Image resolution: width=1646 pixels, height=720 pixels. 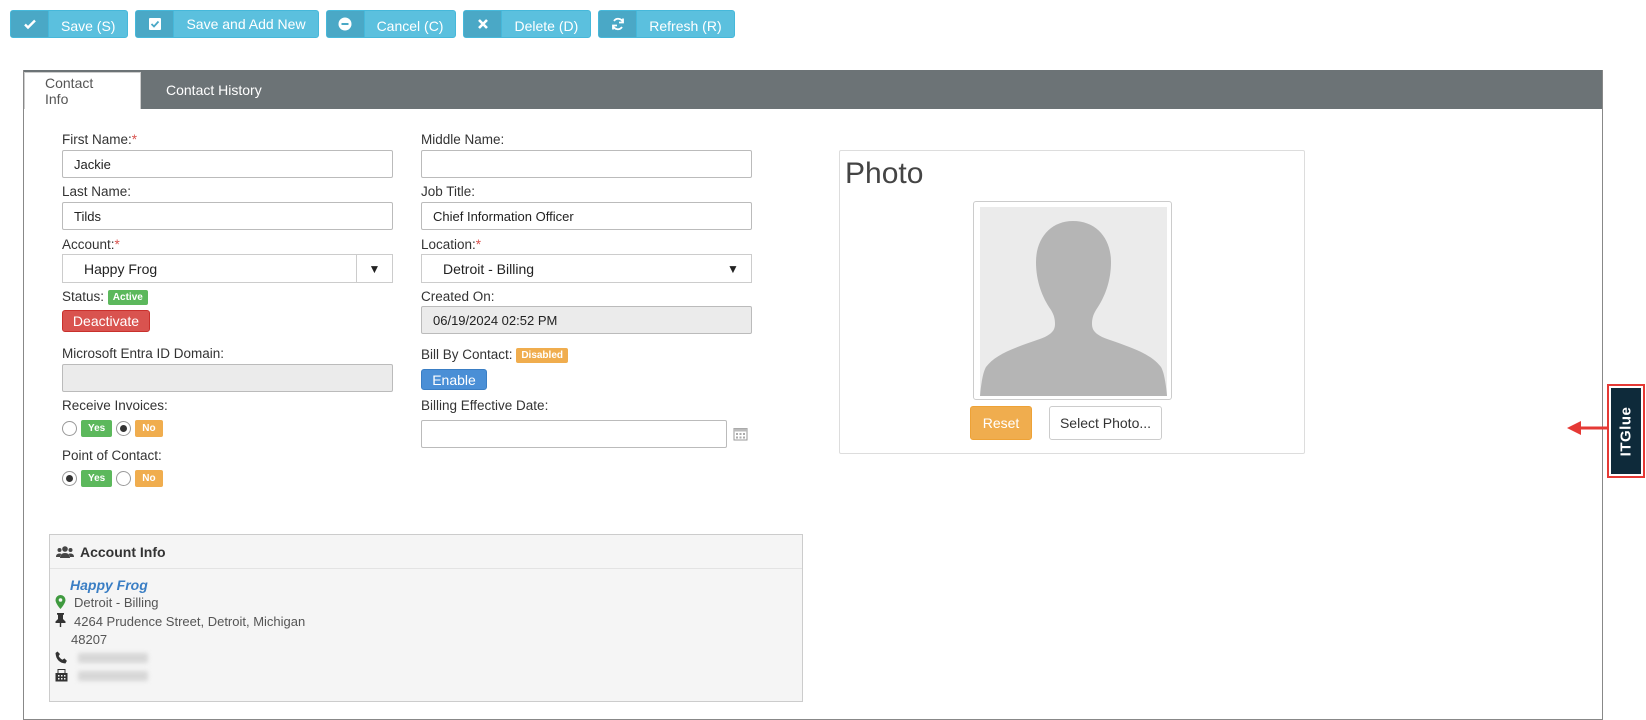 I want to click on save-button: Save (S), so click(x=69, y=24).